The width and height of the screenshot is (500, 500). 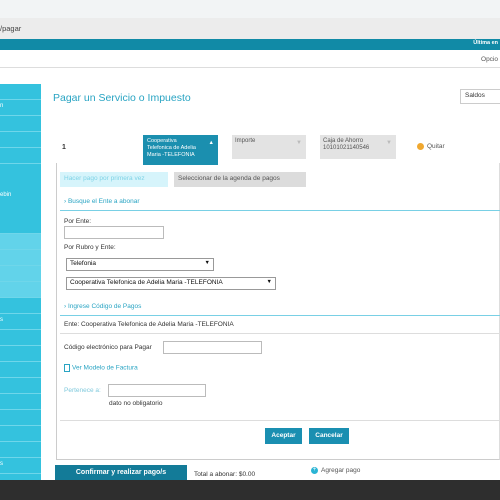 I want to click on total-label: Total a abonar:, so click(x=216, y=474).